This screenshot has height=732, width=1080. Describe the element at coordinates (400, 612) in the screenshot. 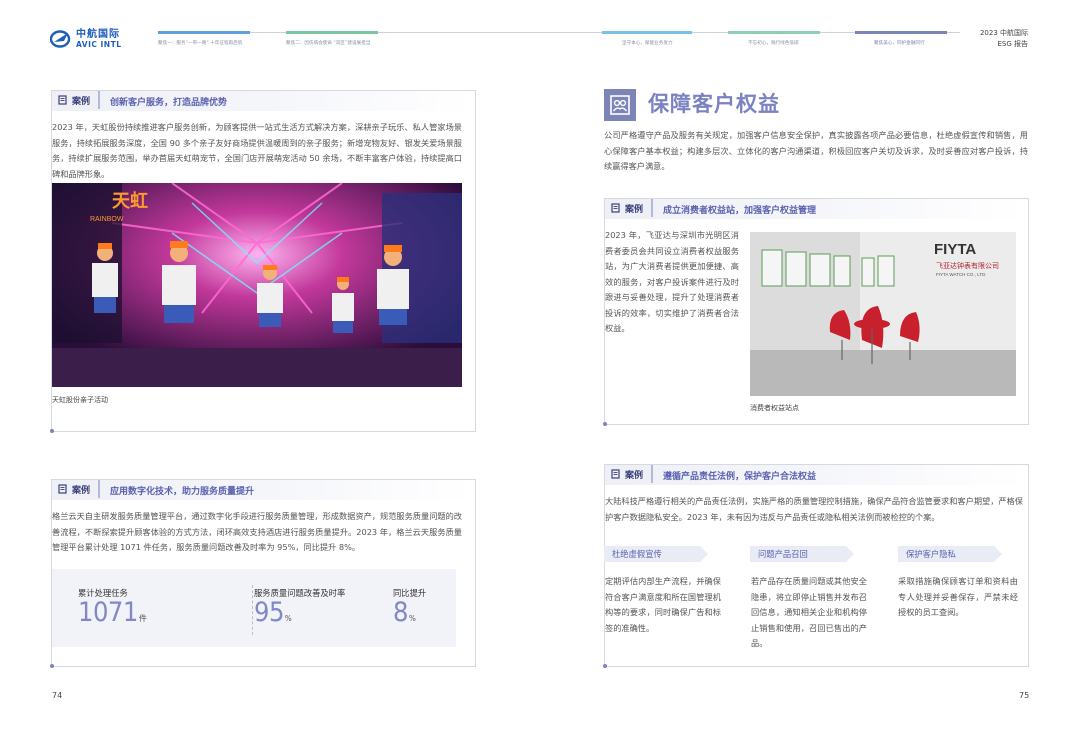

I see `stat-number: 8` at that location.